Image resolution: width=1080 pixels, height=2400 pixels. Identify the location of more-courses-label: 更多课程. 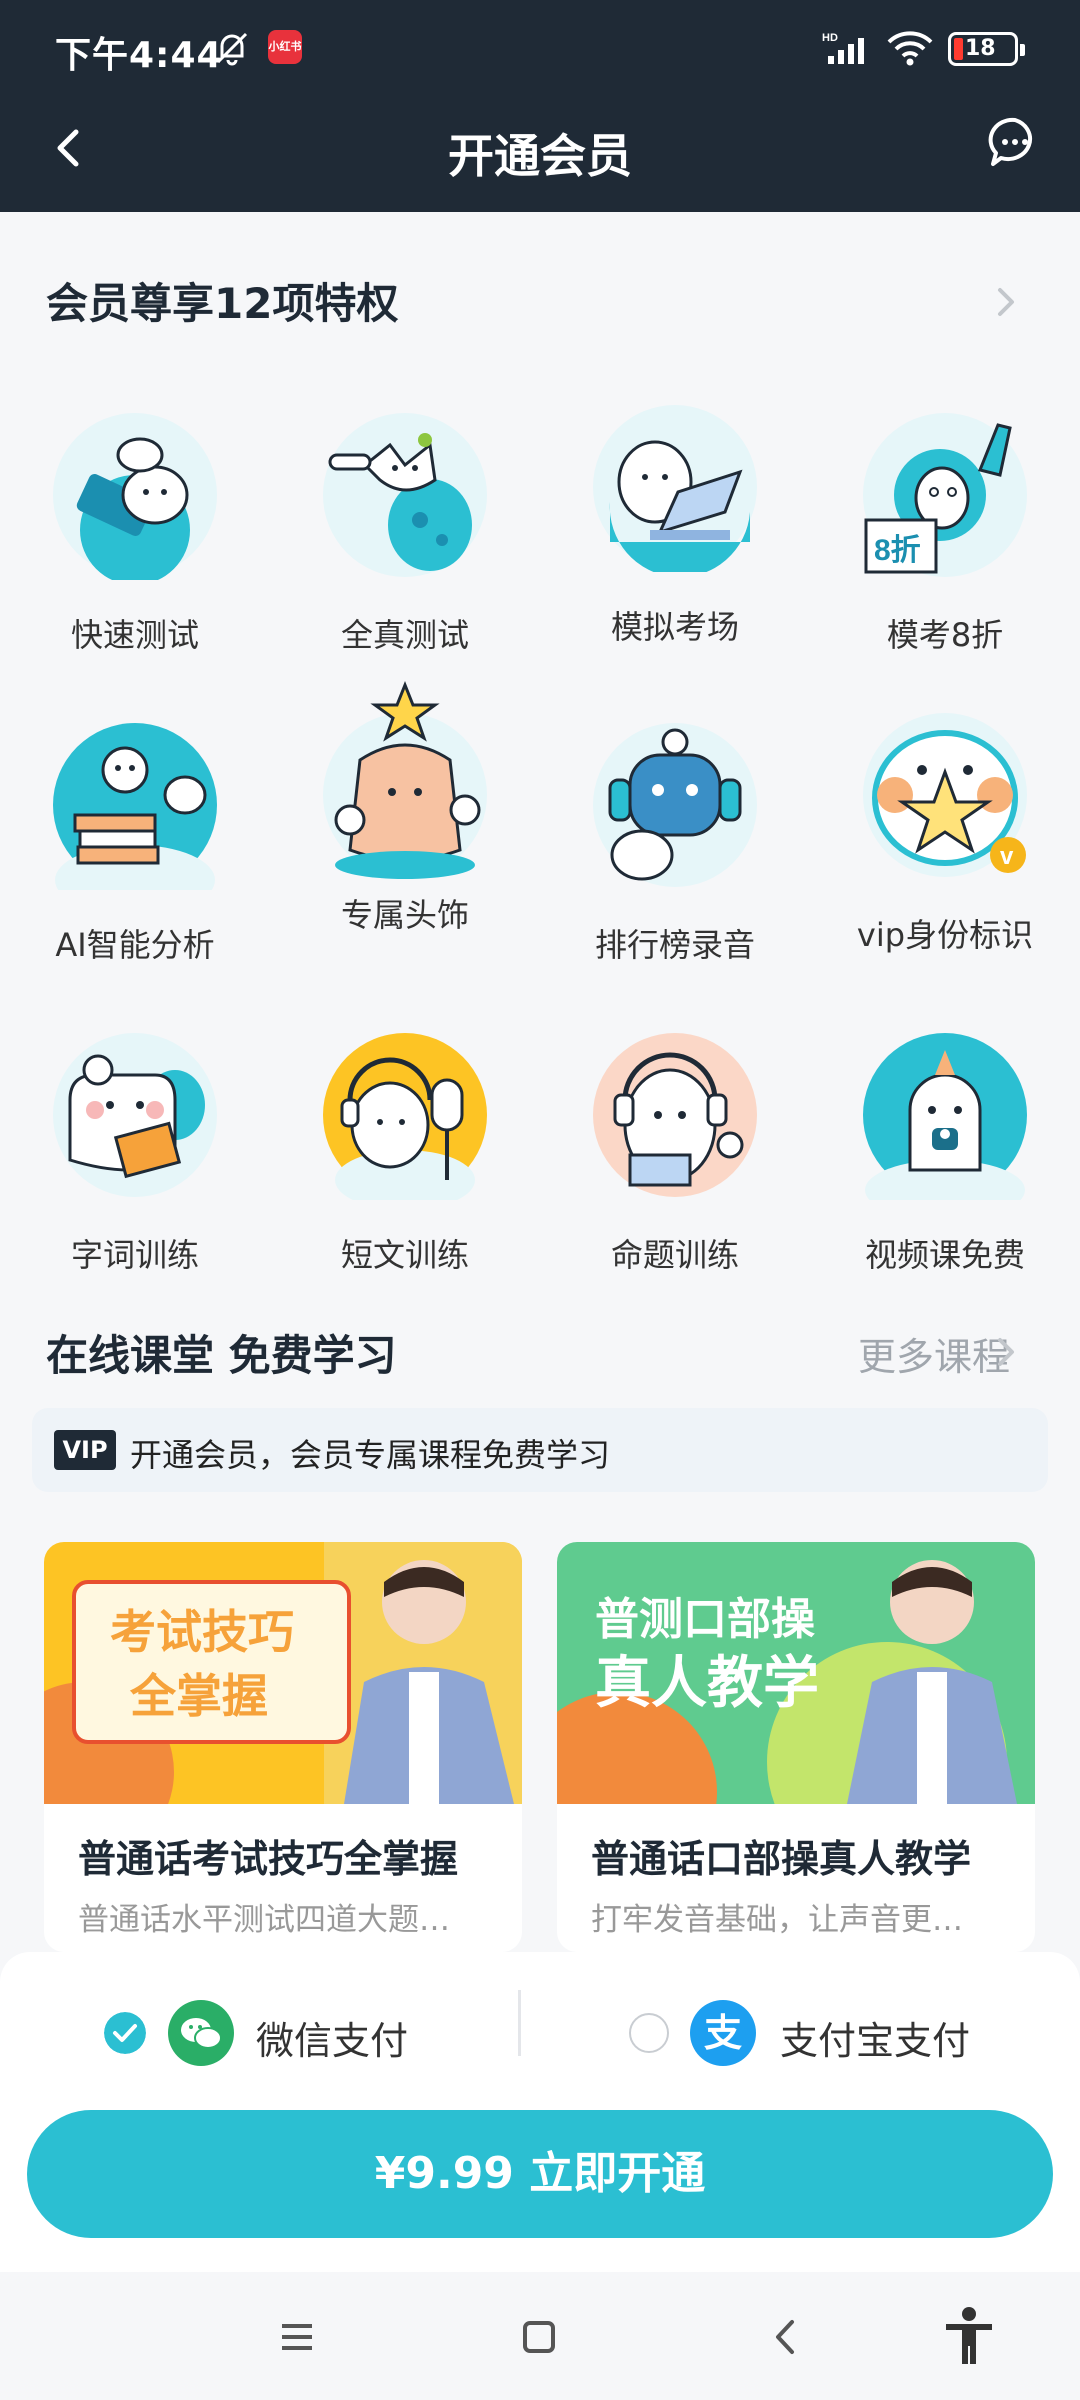
(933, 1357).